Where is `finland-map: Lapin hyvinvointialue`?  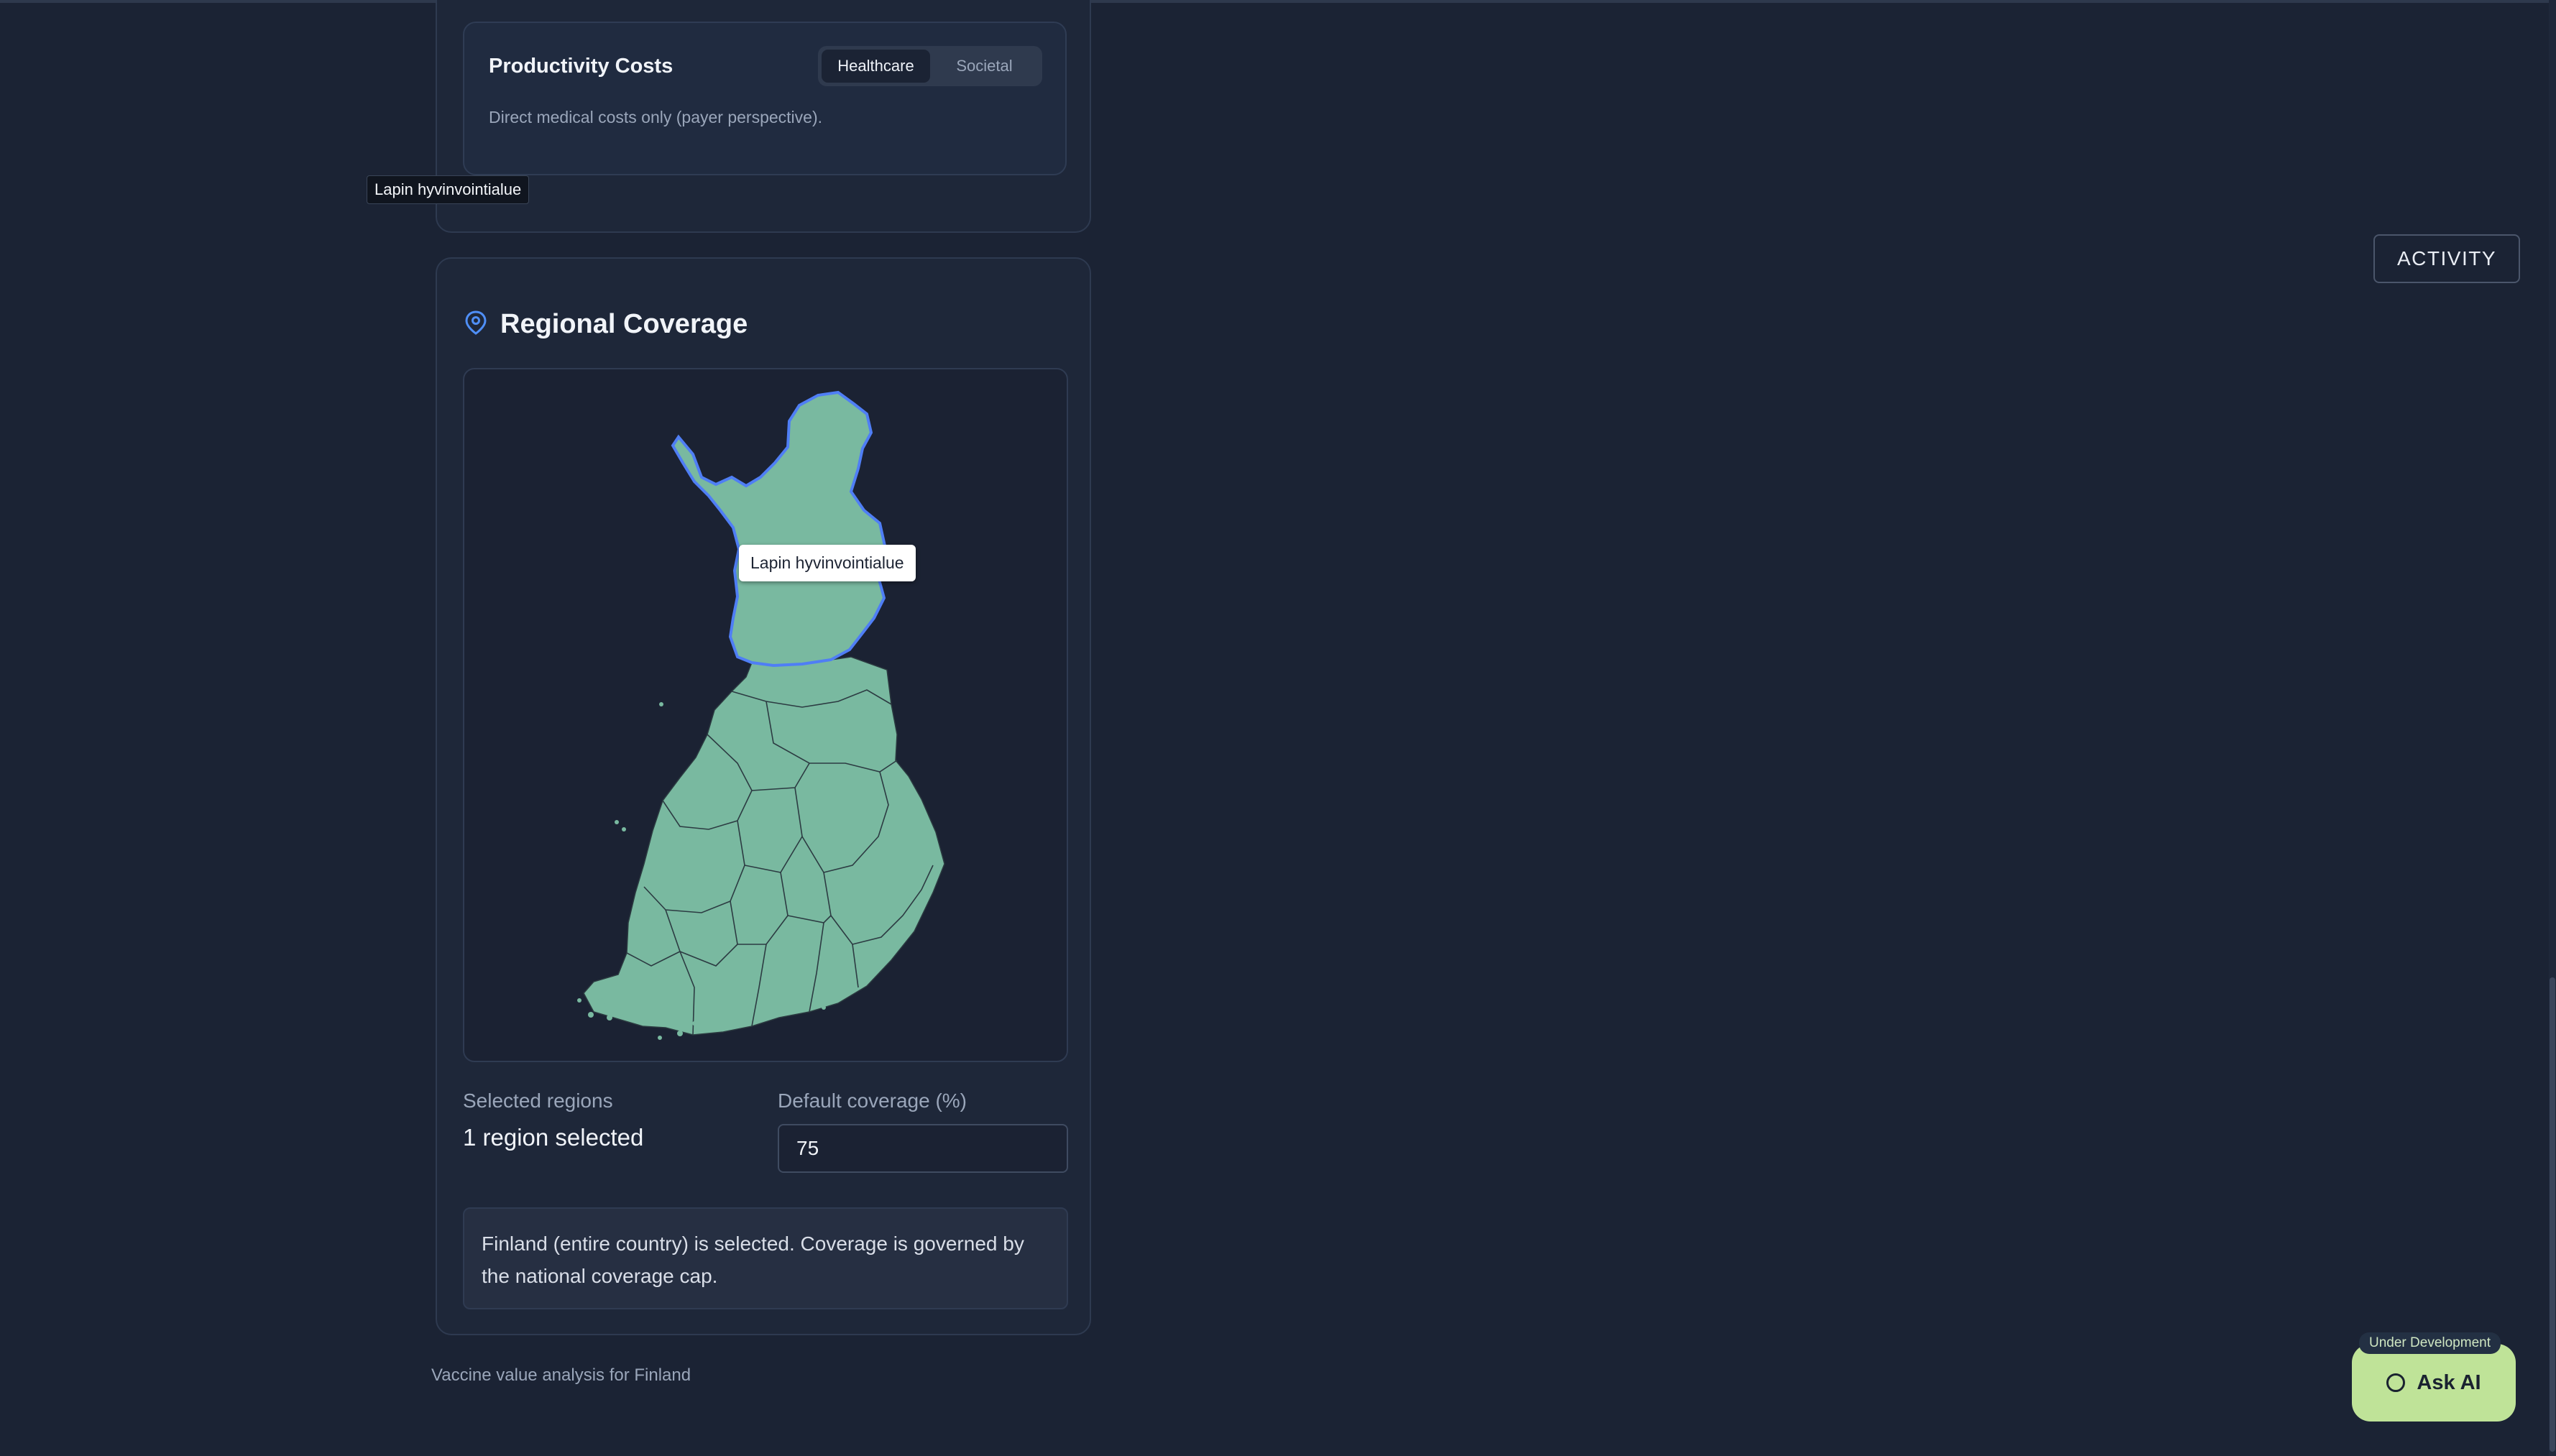 finland-map: Lapin hyvinvointialue is located at coordinates (765, 715).